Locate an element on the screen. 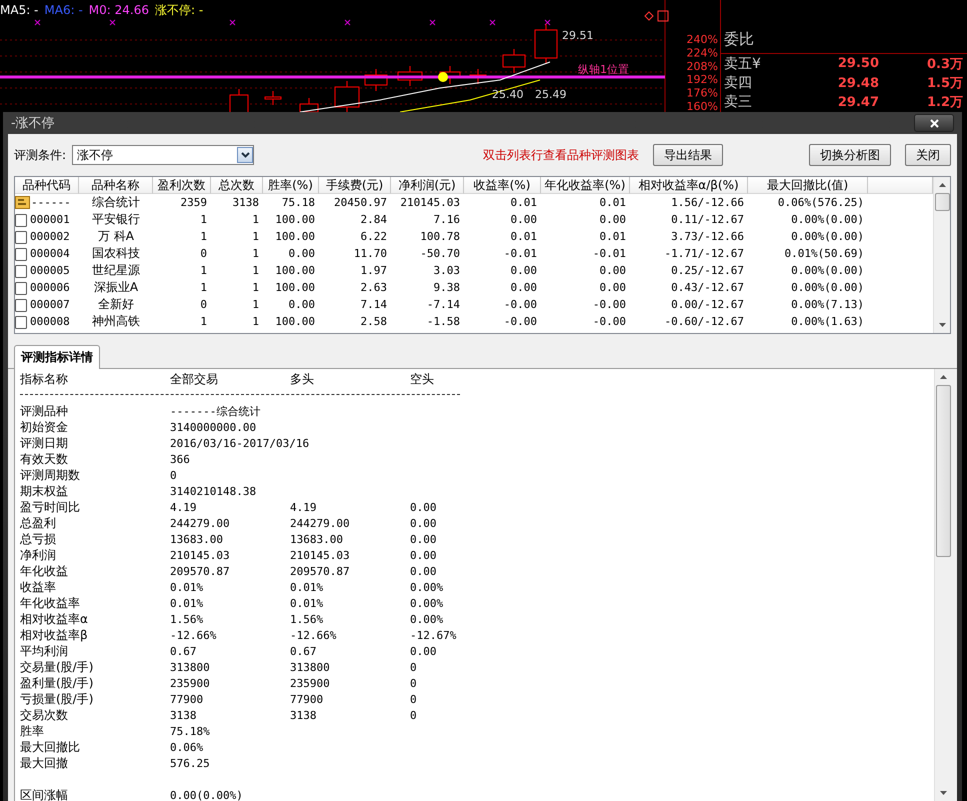  table-cell: 综合统计 is located at coordinates (116, 202).